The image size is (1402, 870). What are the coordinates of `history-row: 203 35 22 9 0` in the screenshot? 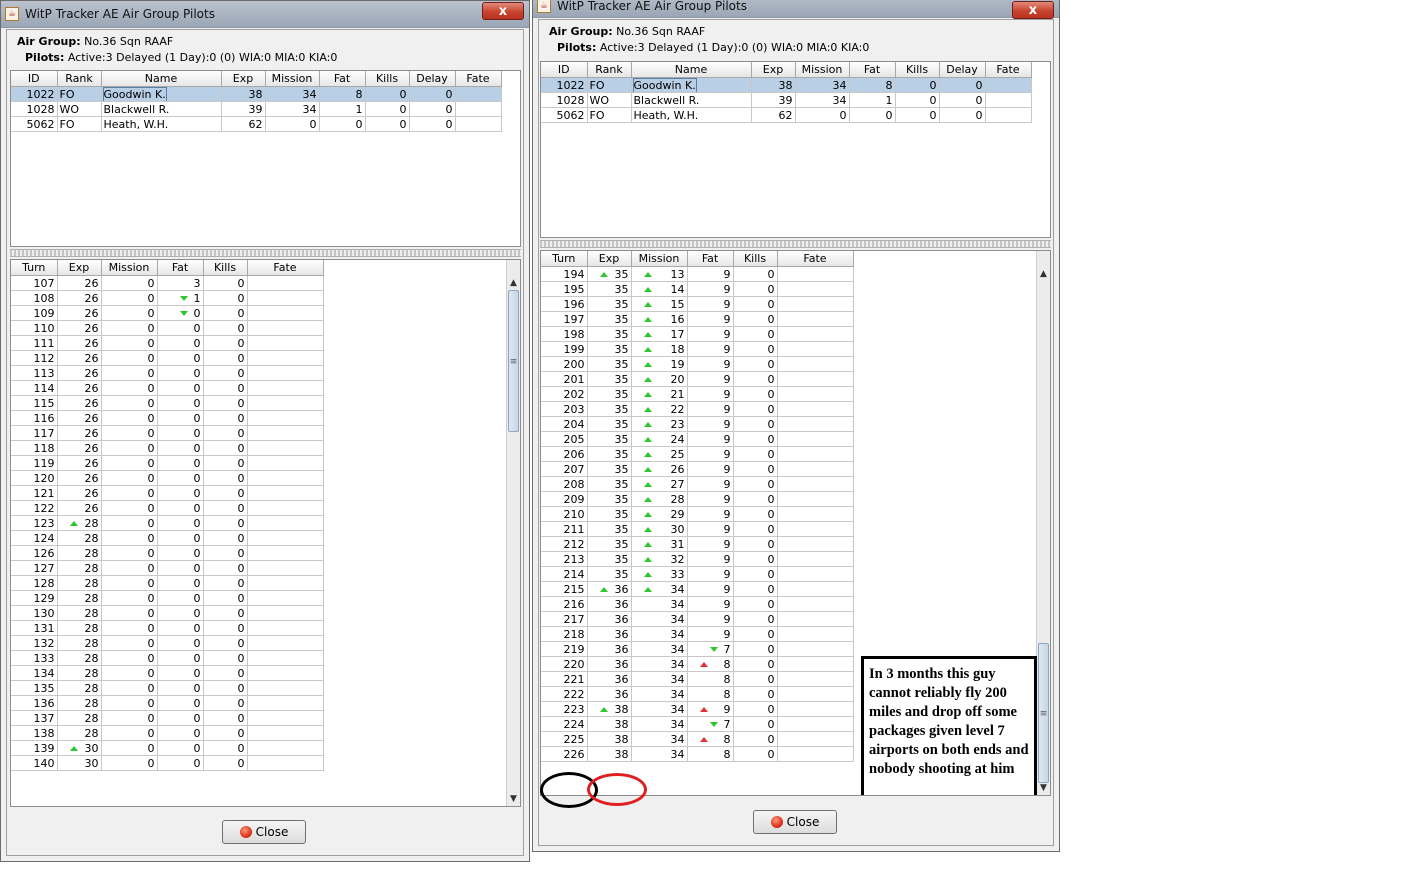 It's located at (697, 409).